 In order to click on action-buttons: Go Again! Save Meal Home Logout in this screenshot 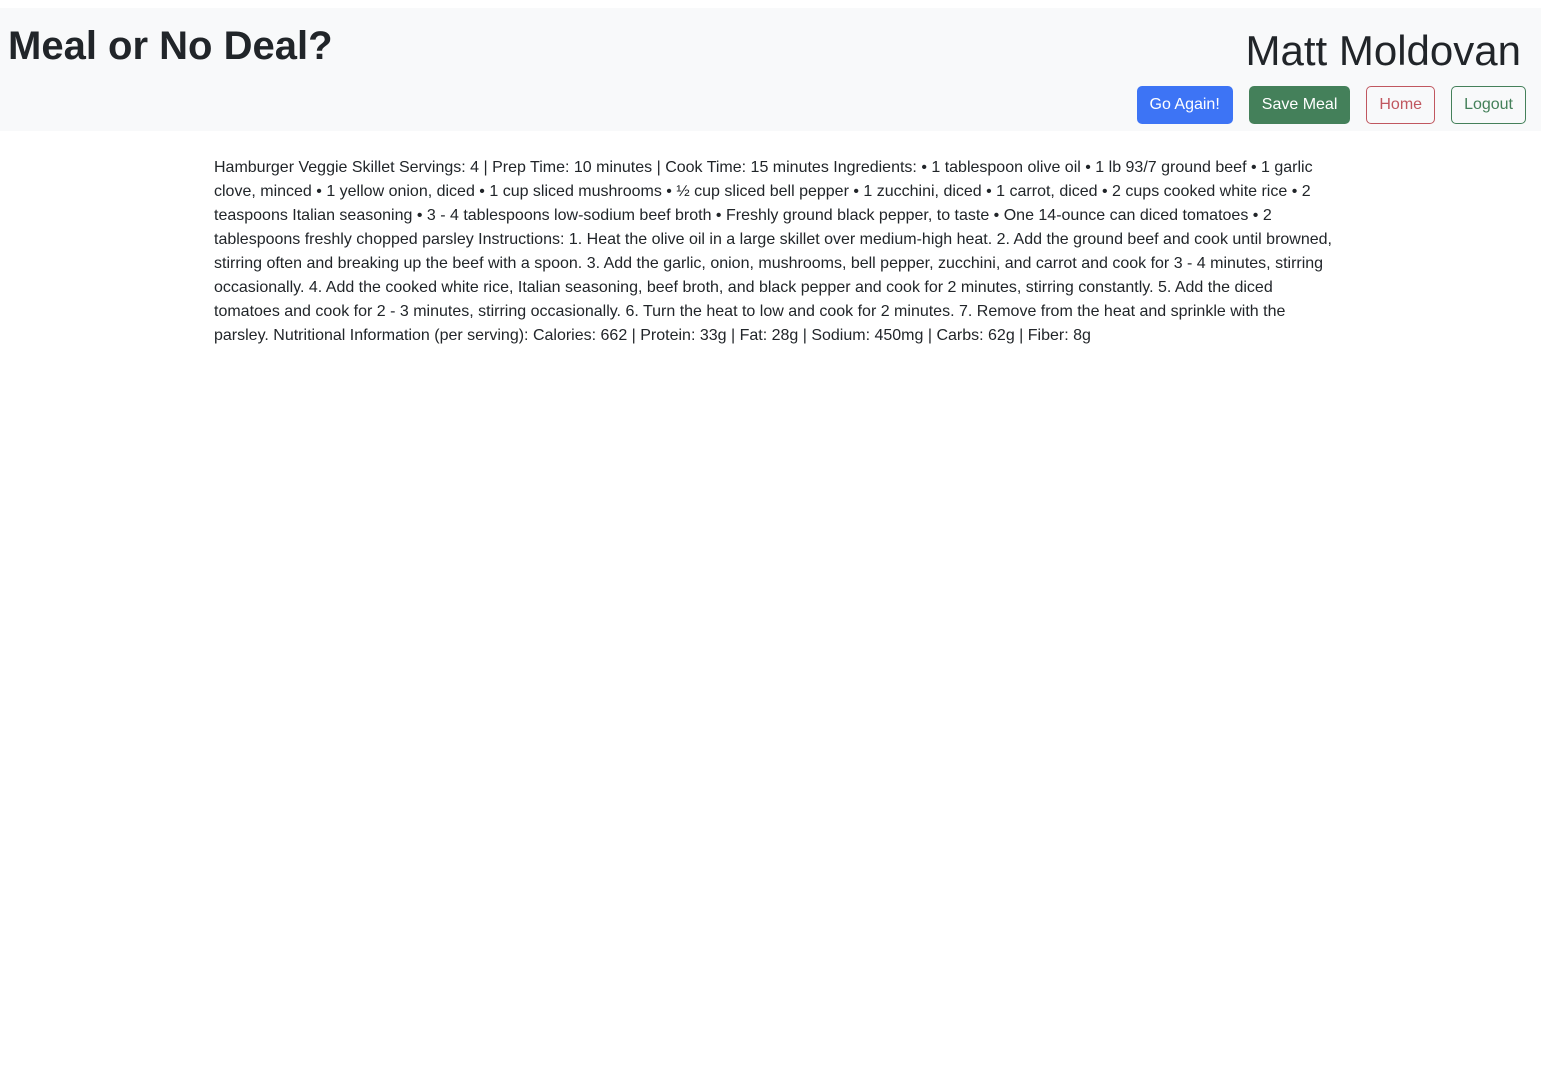, I will do `click(1331, 105)`.